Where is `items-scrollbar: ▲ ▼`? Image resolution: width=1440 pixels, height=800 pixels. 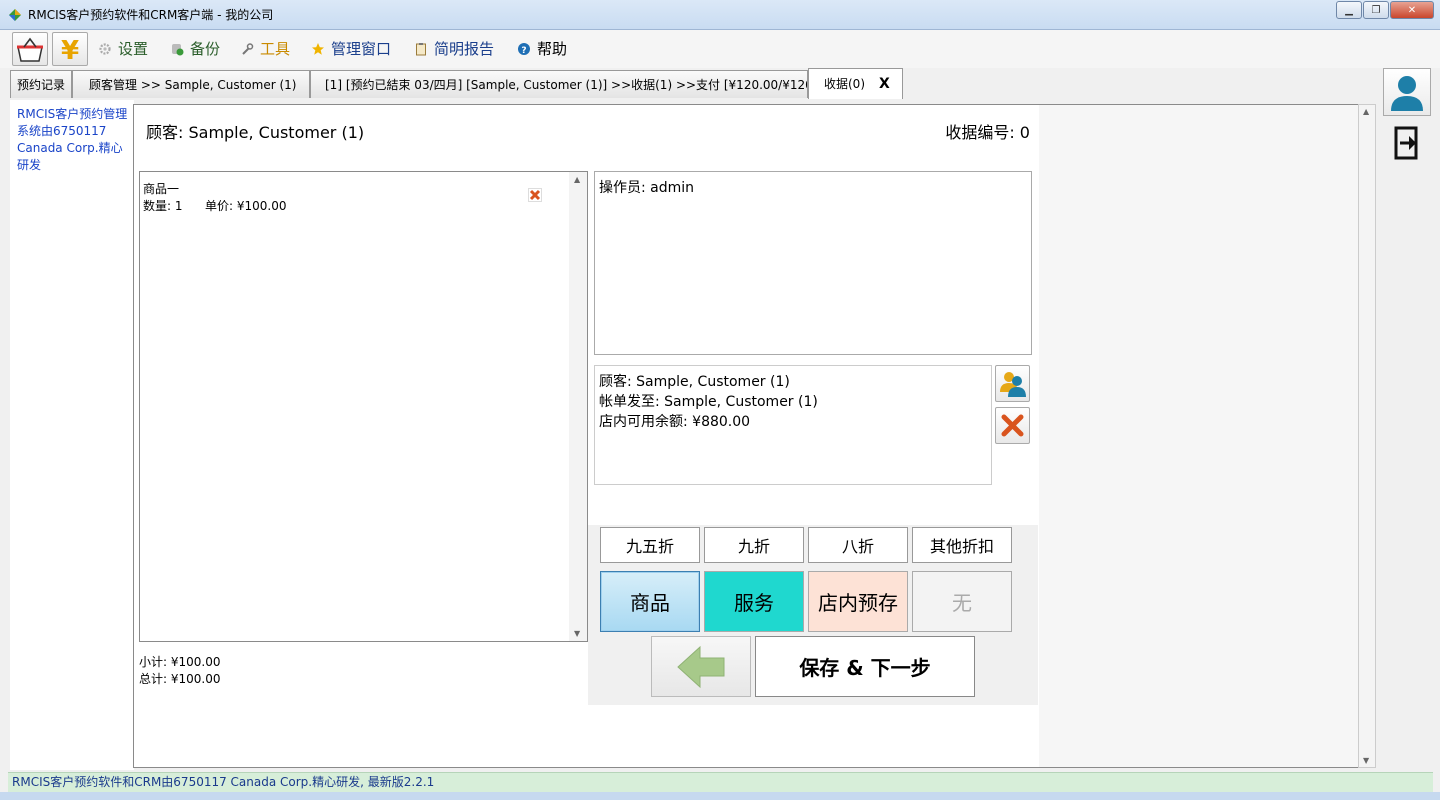
items-scrollbar: ▲ ▼ is located at coordinates (578, 406).